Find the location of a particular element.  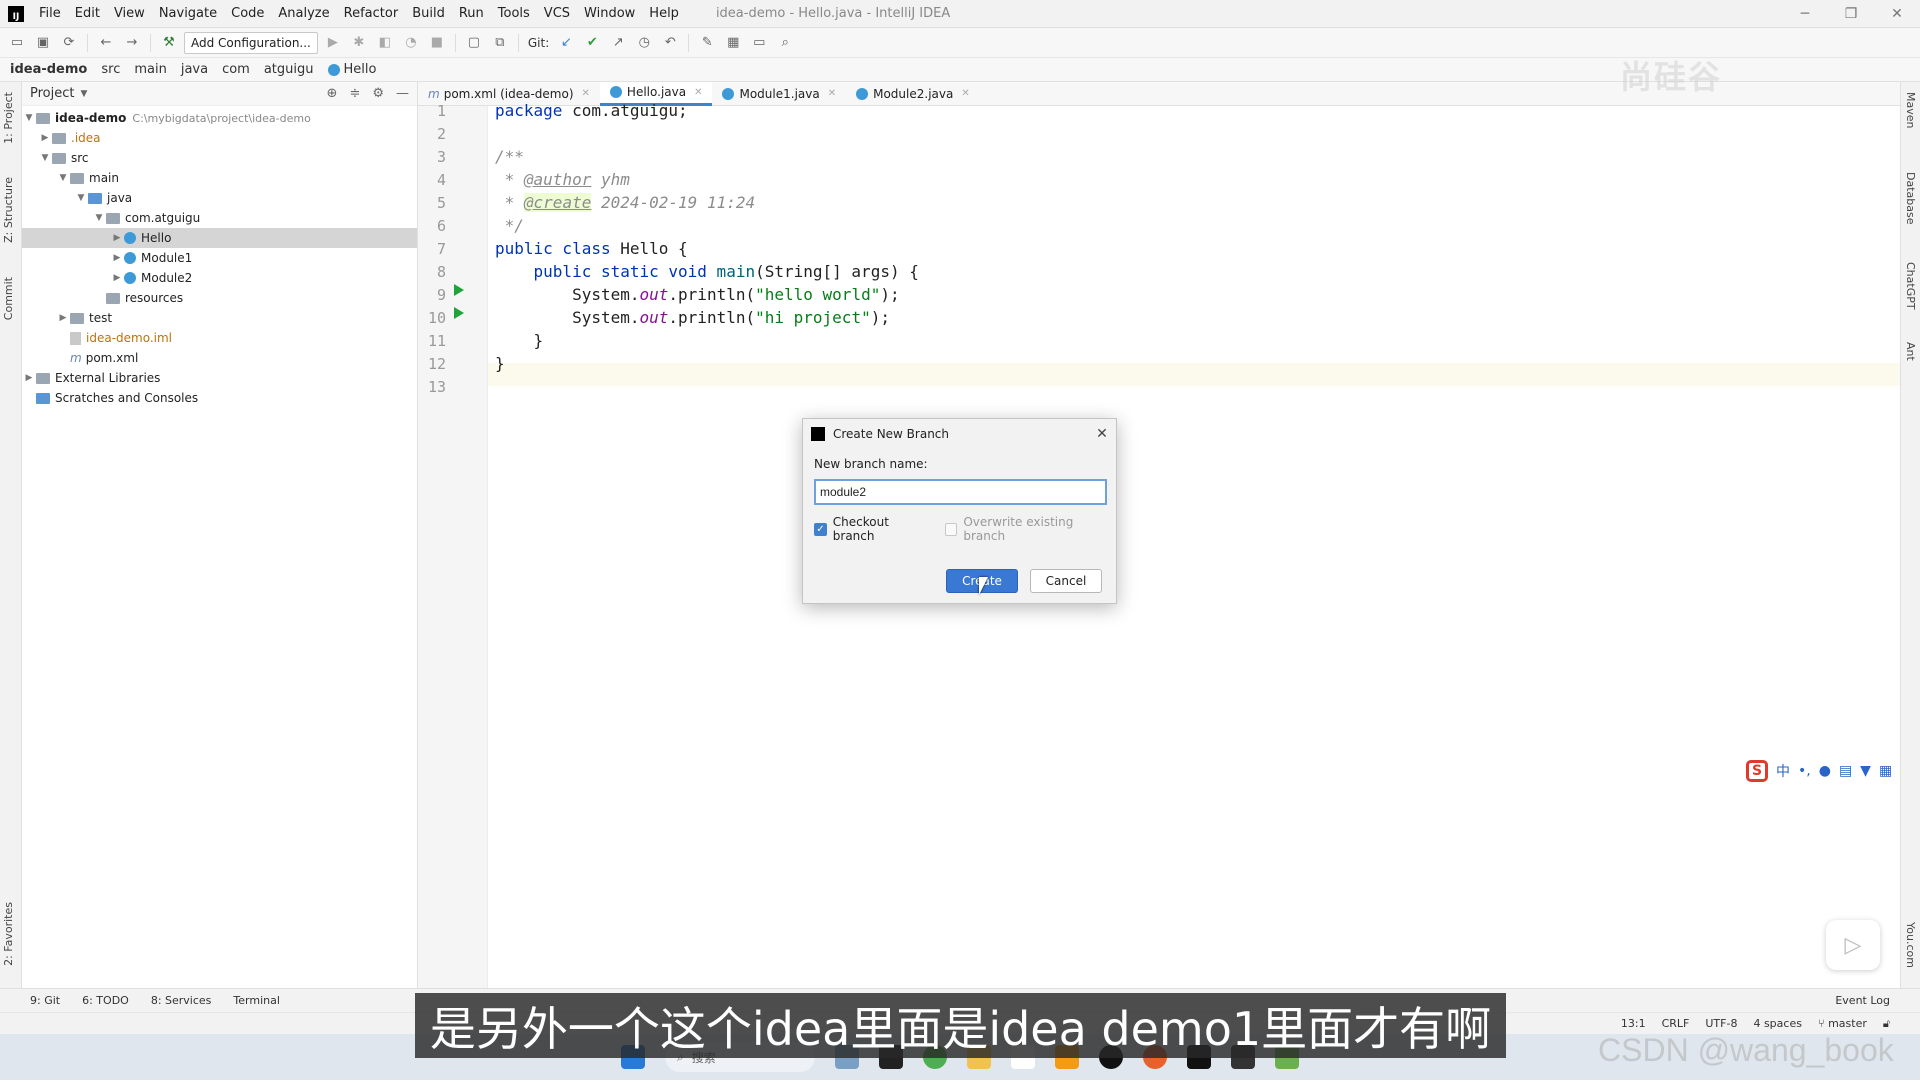

menu-edit: Edit is located at coordinates (87, 13).